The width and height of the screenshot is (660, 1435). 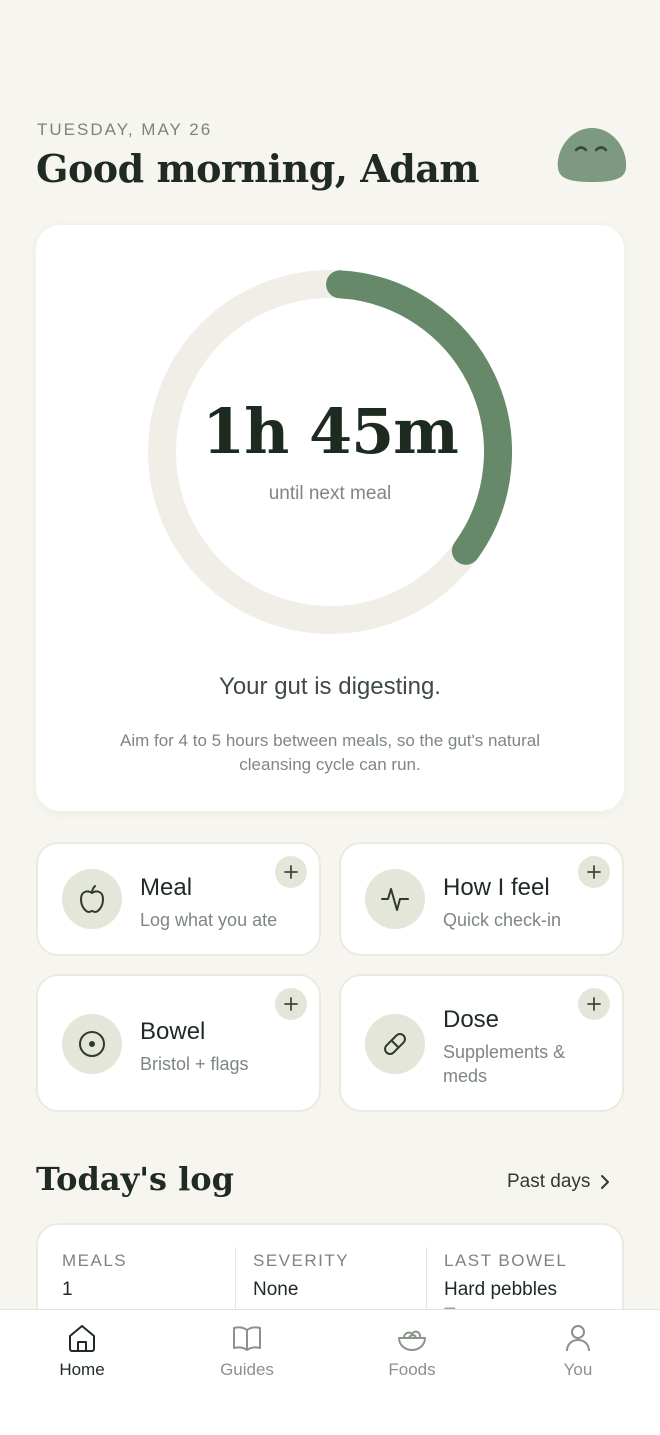 I want to click on log-meal-card: Meal Log what you ate, so click(x=178, y=899).